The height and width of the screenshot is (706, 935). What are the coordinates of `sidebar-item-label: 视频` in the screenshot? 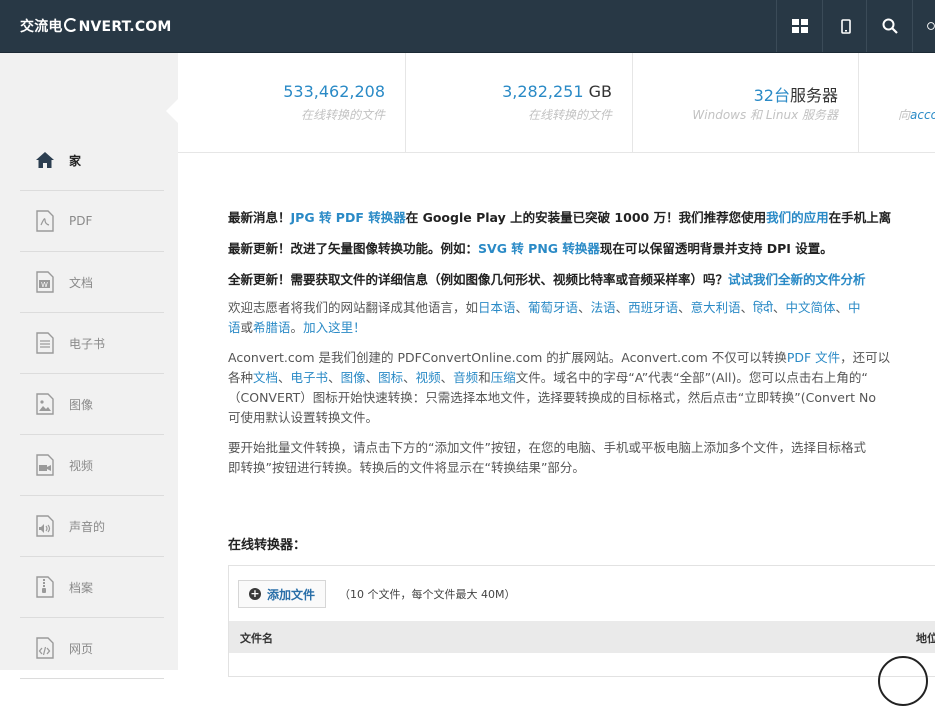 It's located at (81, 465).